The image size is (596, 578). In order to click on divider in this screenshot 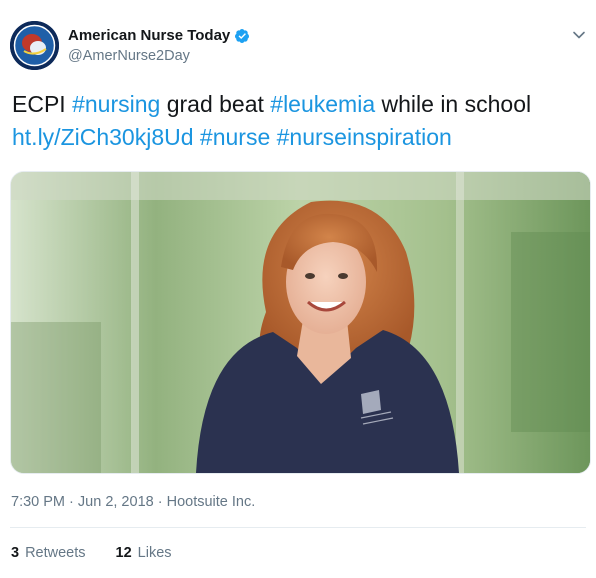, I will do `click(298, 527)`.